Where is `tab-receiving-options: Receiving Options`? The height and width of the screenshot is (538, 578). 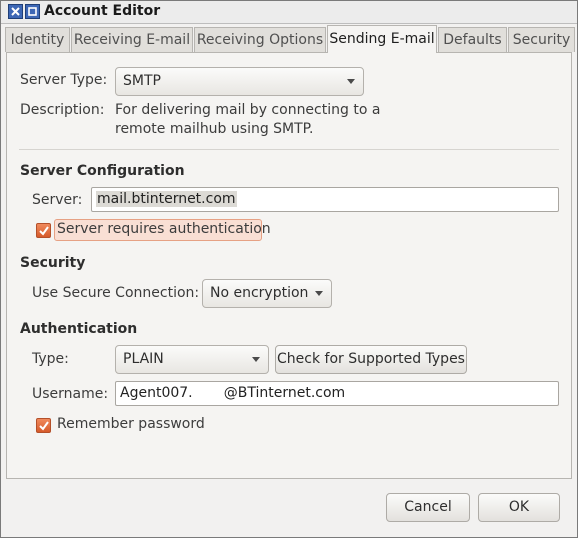 tab-receiving-options: Receiving Options is located at coordinates (260, 39).